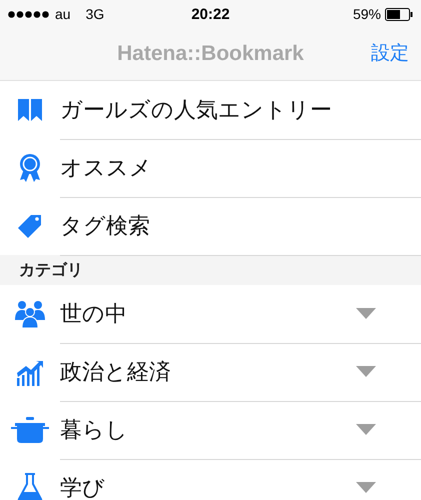  I want to click on row-label: 学び, so click(82, 487).